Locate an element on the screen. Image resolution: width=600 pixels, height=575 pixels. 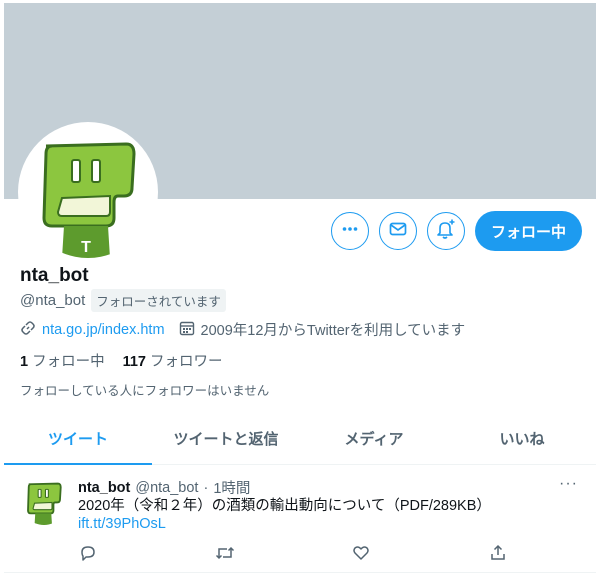
tab-likes: いいね is located at coordinates (522, 438).